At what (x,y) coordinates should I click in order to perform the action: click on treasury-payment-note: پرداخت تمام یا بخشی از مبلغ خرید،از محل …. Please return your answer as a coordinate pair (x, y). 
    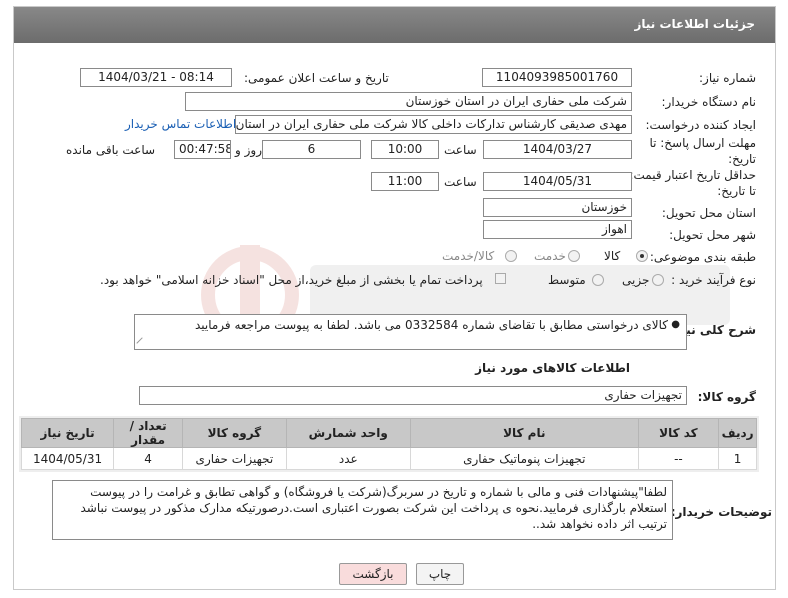
    Looking at the image, I should click on (291, 280).